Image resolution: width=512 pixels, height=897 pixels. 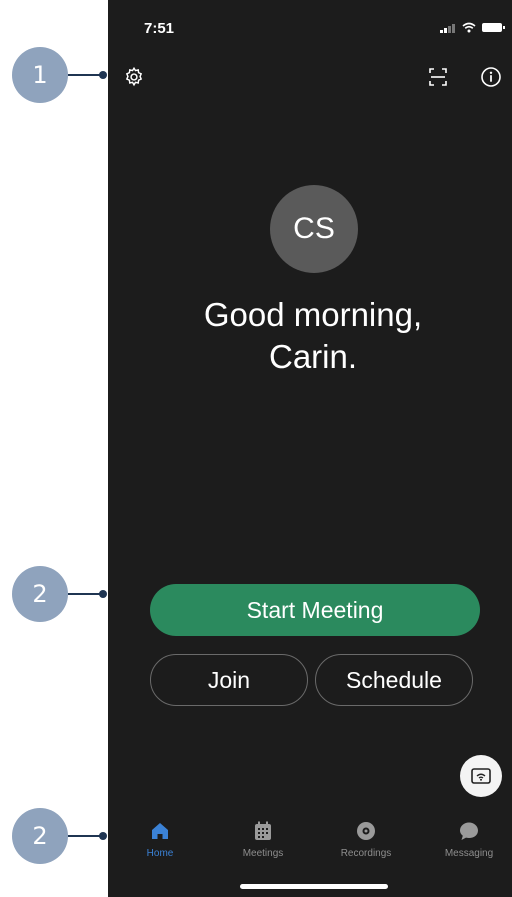 What do you see at coordinates (160, 831) in the screenshot?
I see `home-icon` at bounding box center [160, 831].